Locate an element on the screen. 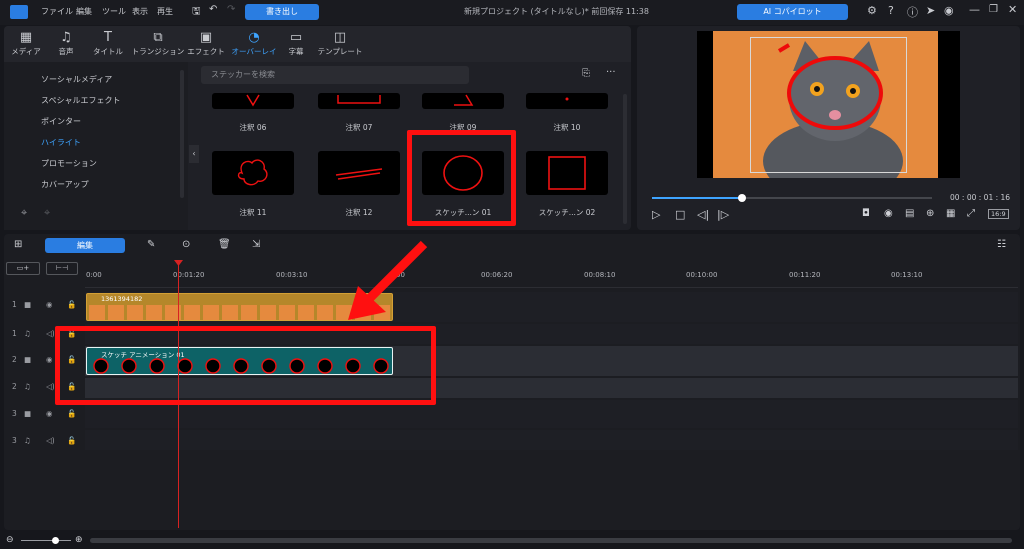 This screenshot has height=549, width=1024. timeline-menu-icon: ⊞ is located at coordinates (18, 244).